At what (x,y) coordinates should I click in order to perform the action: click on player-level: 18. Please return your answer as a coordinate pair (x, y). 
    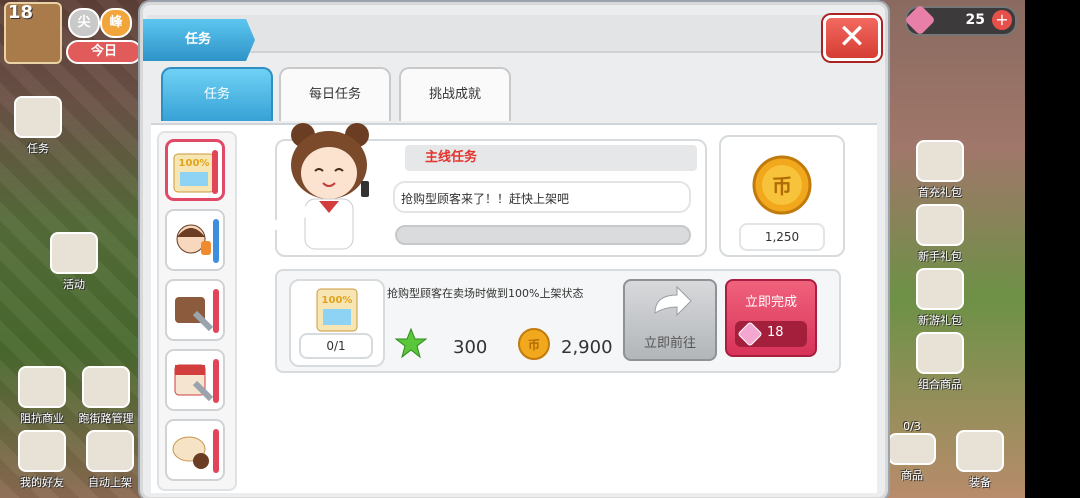
    Looking at the image, I should click on (21, 12).